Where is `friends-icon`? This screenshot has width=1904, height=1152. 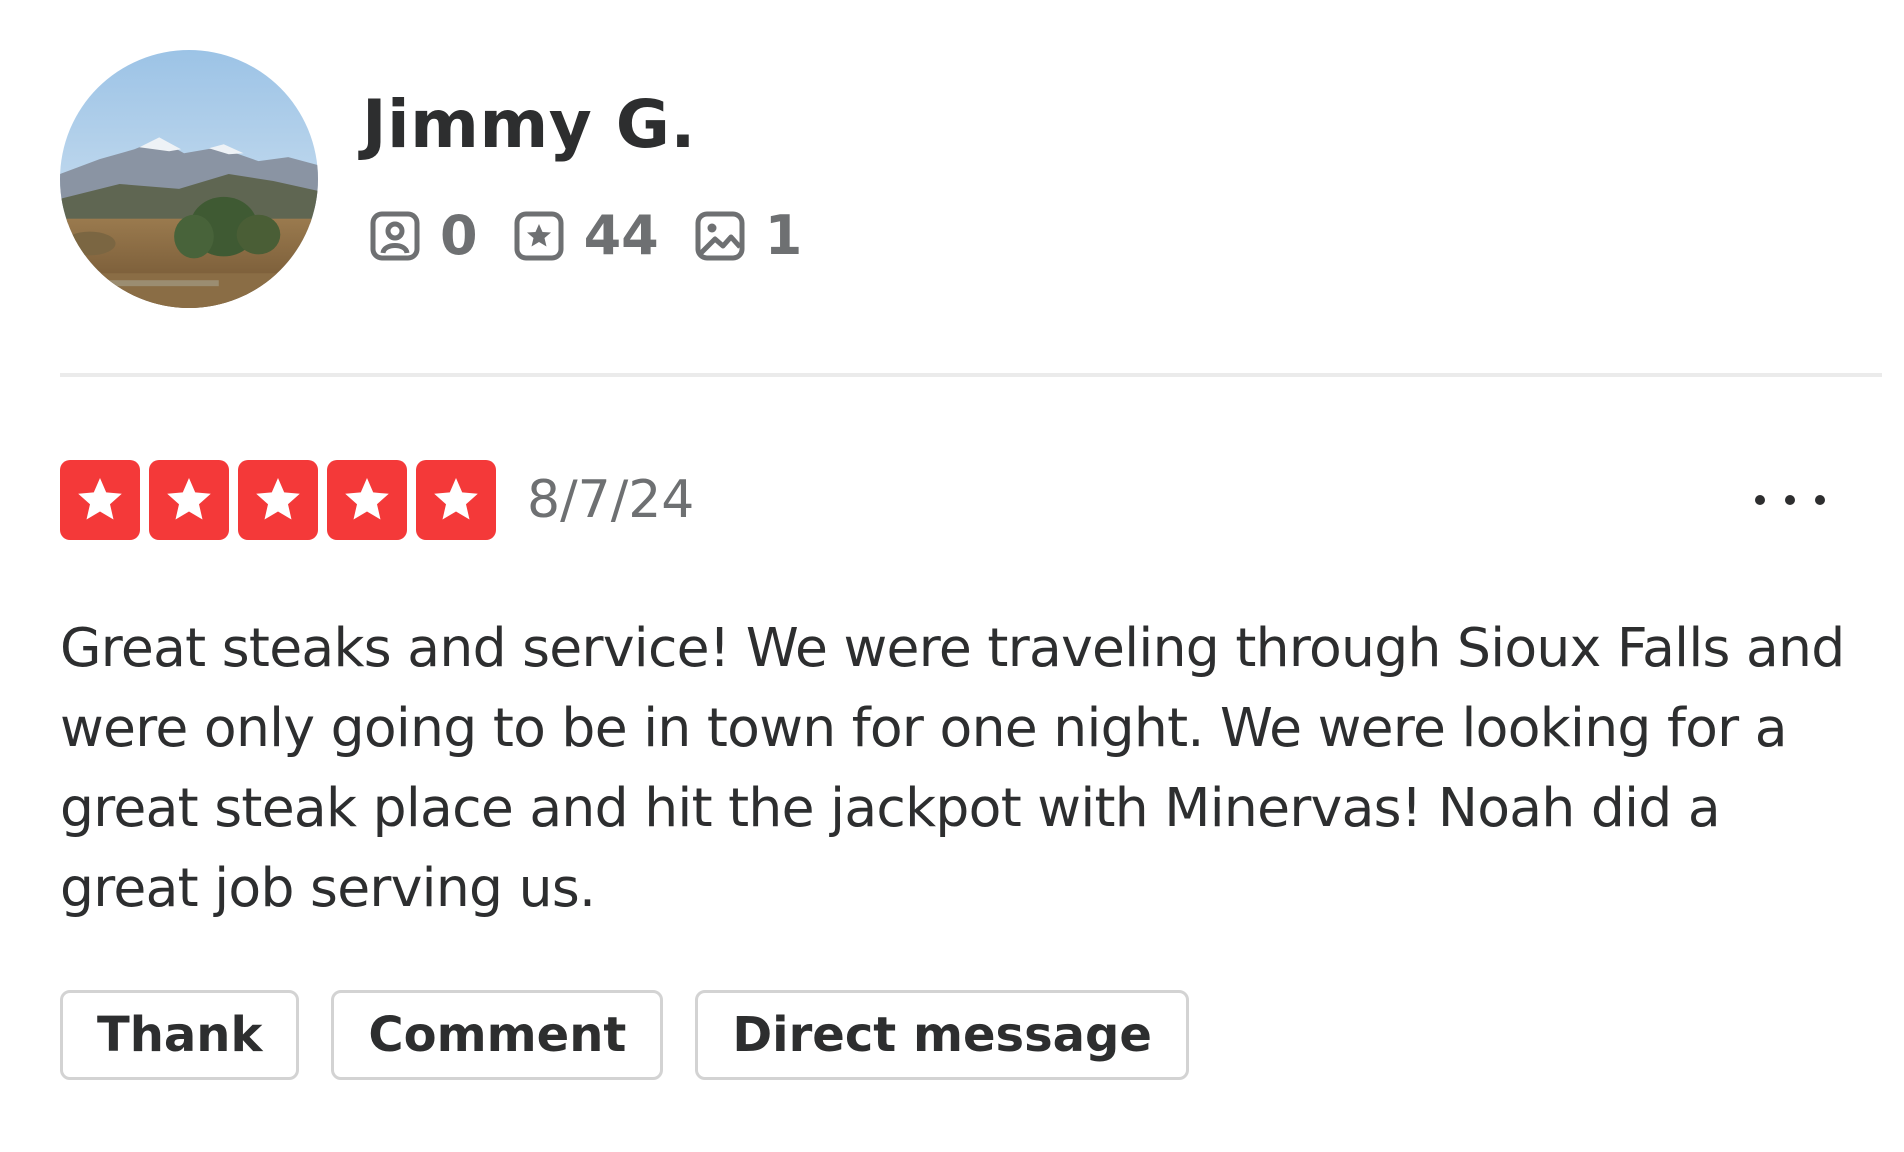 friends-icon is located at coordinates (395, 236).